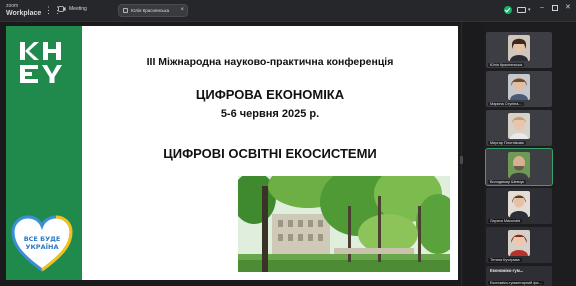 The width and height of the screenshot is (576, 286). I want to click on campus-photo, so click(344, 224).